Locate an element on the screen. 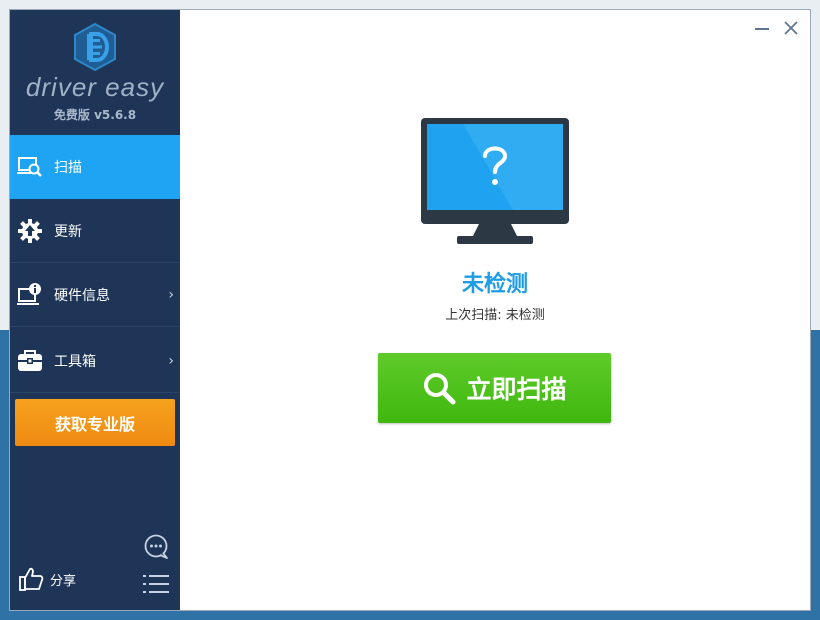 This screenshot has width=820, height=620. hardware-info-icon is located at coordinates (30, 295).